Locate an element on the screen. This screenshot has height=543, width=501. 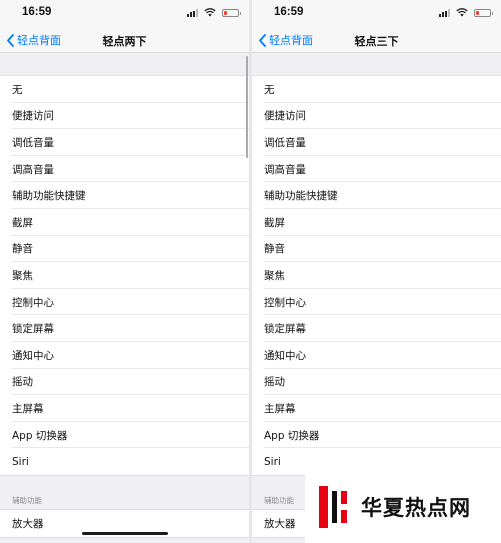
navigation-bar: 轻点背面 轻点三下 is located at coordinates (376, 39).